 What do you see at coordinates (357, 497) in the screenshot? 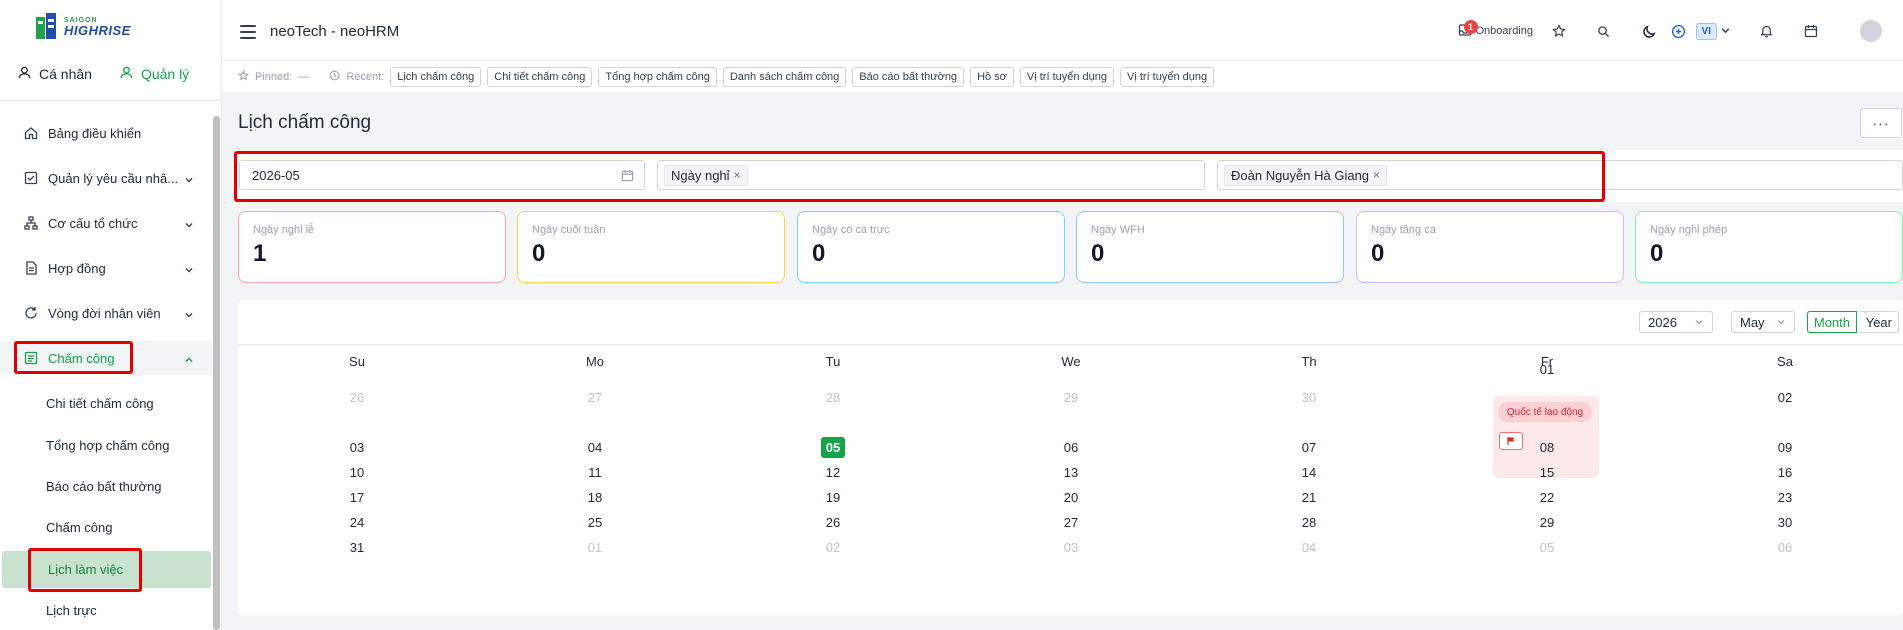
I see `calendar-day: 17` at bounding box center [357, 497].